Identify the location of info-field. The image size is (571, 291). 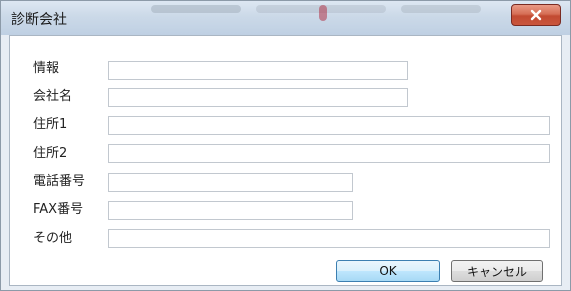
(258, 70).